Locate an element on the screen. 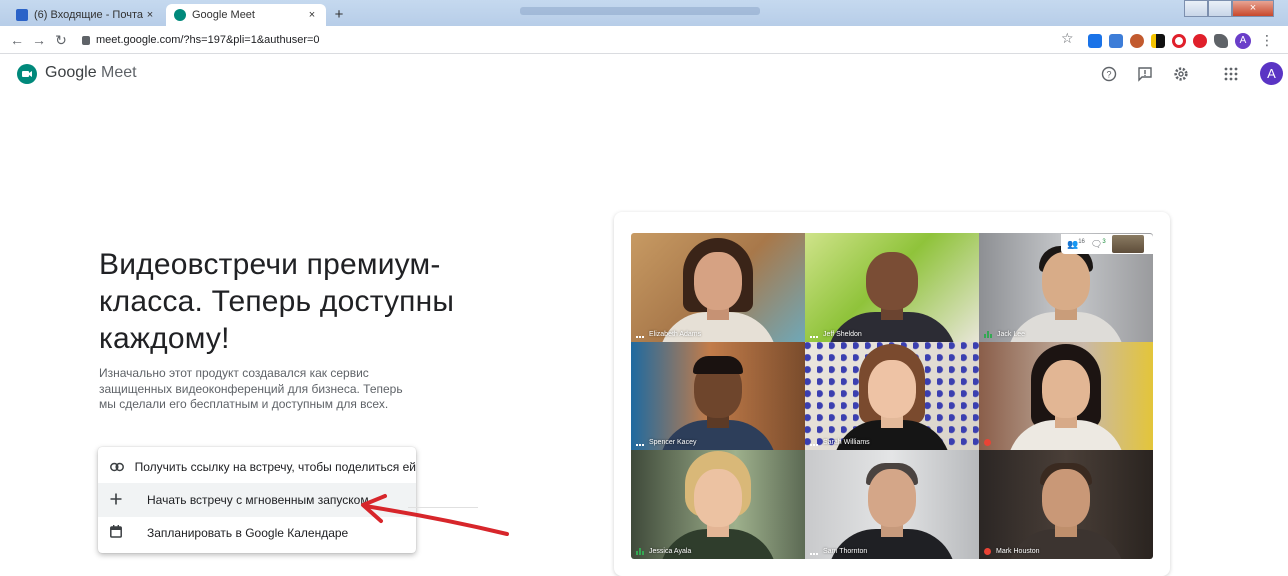 The image size is (1288, 576). extension-blue-icon is located at coordinates (1095, 40).